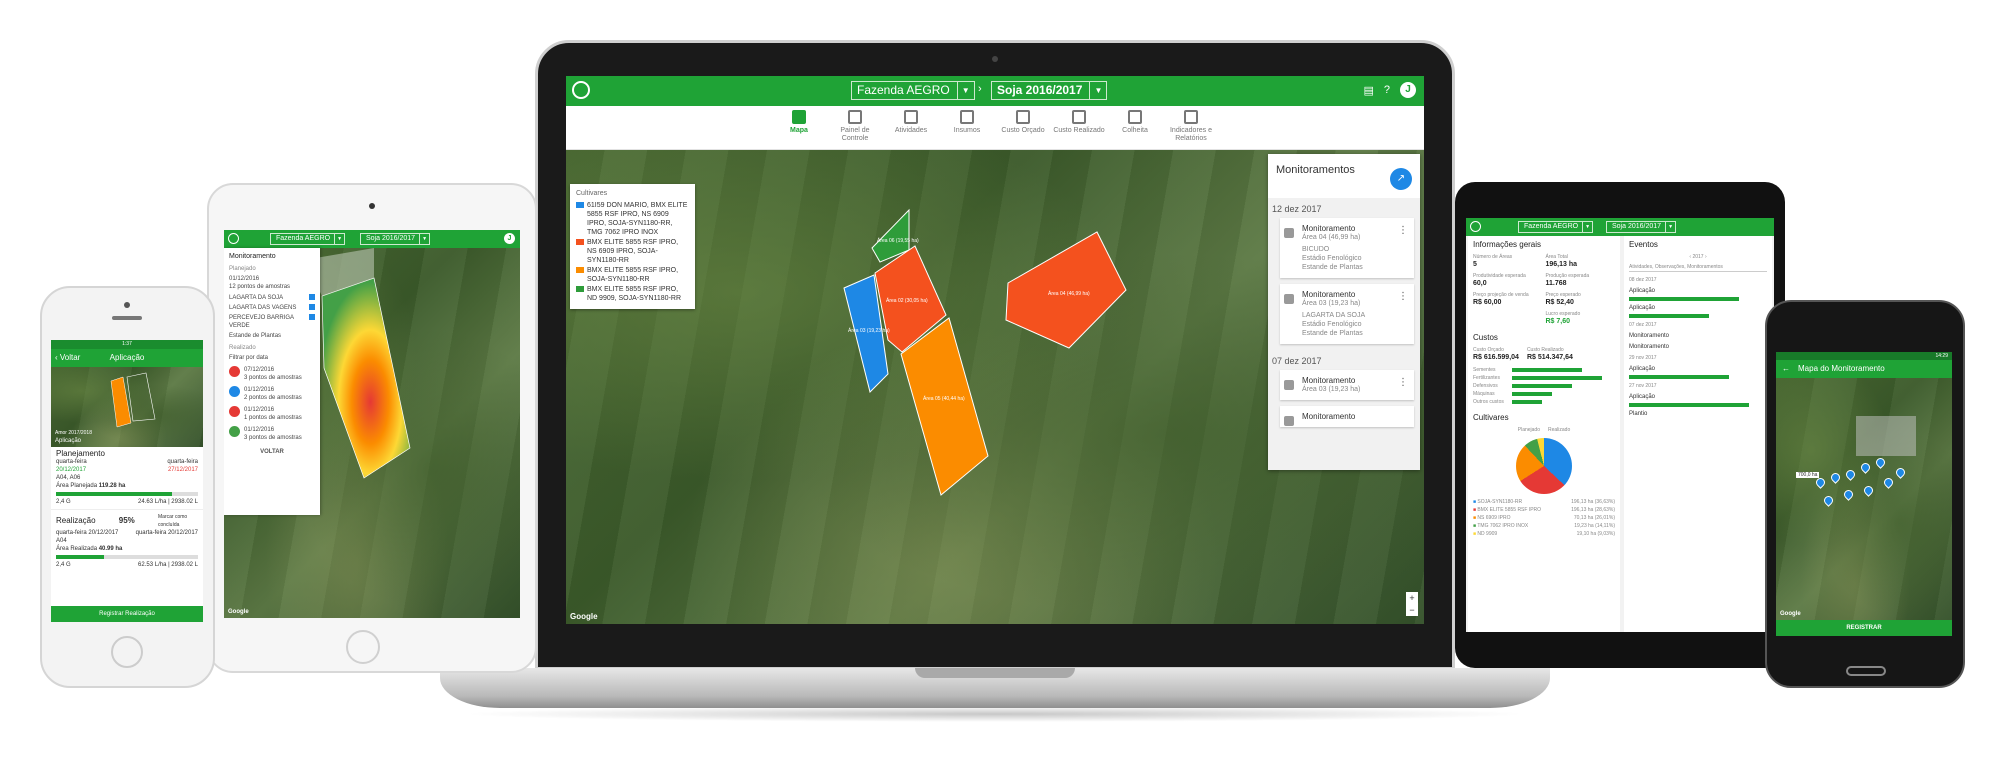 Image resolution: width=2000 pixels, height=764 pixels. I want to click on book-icon: ▤, so click(1368, 90).